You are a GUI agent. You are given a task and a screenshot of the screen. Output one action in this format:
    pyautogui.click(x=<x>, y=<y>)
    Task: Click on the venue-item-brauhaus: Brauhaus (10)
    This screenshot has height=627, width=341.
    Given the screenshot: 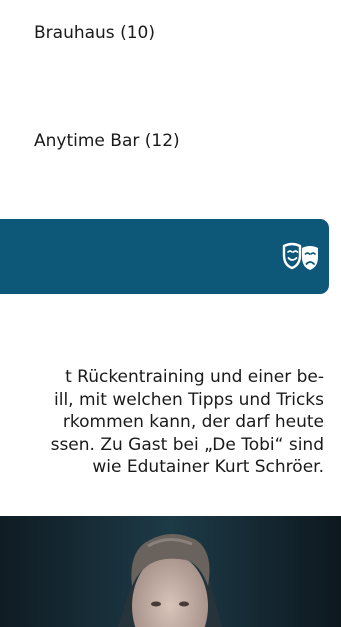 What is the action you would take?
    pyautogui.click(x=94, y=33)
    